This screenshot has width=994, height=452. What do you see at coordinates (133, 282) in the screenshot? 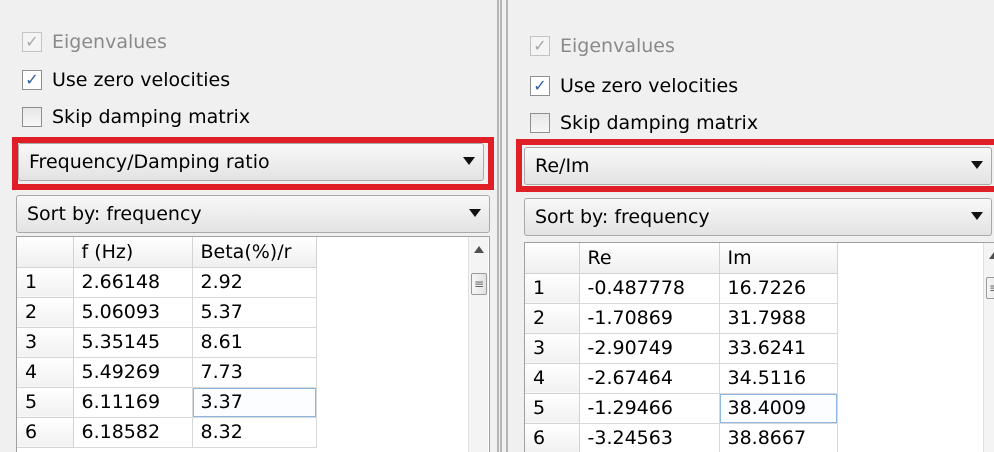
I see `table-cell: 2.66148` at bounding box center [133, 282].